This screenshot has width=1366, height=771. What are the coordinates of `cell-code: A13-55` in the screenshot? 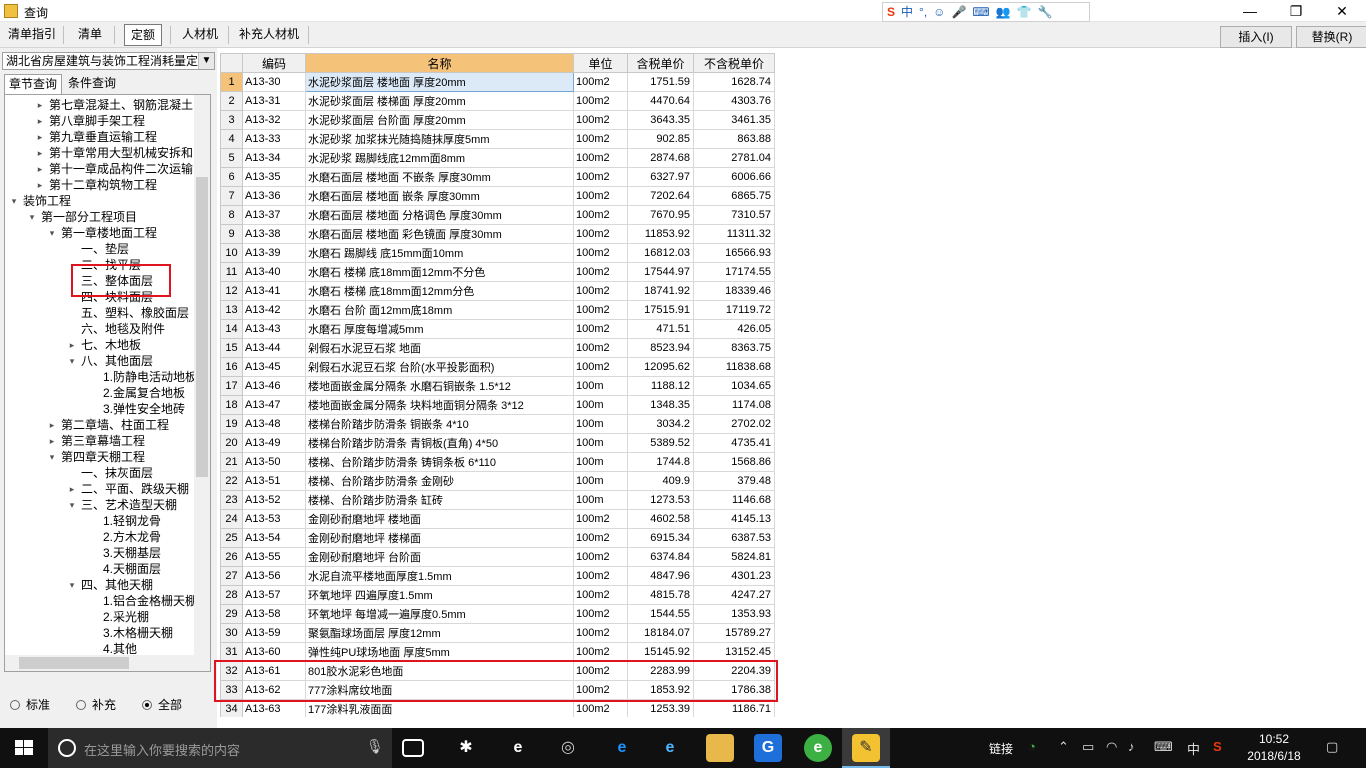 It's located at (274, 557).